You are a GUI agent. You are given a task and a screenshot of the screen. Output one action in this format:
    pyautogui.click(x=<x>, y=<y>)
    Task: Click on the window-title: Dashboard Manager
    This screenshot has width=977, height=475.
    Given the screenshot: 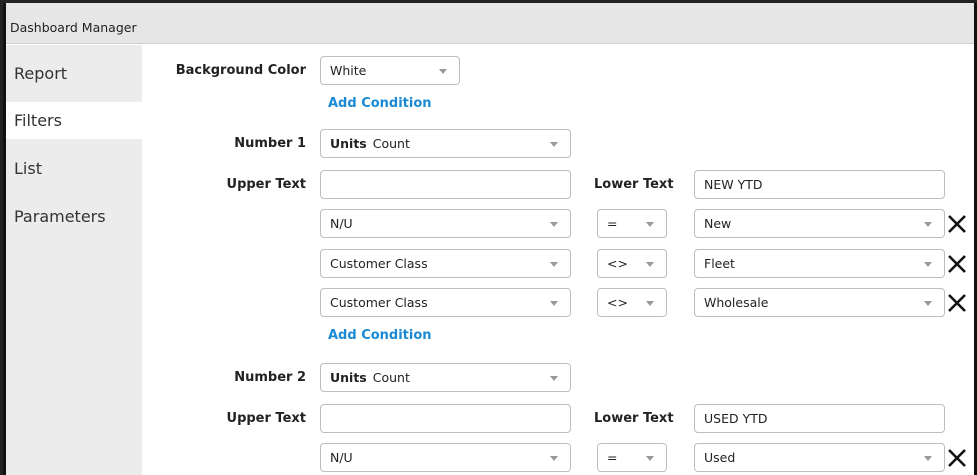 What is the action you would take?
    pyautogui.click(x=490, y=27)
    